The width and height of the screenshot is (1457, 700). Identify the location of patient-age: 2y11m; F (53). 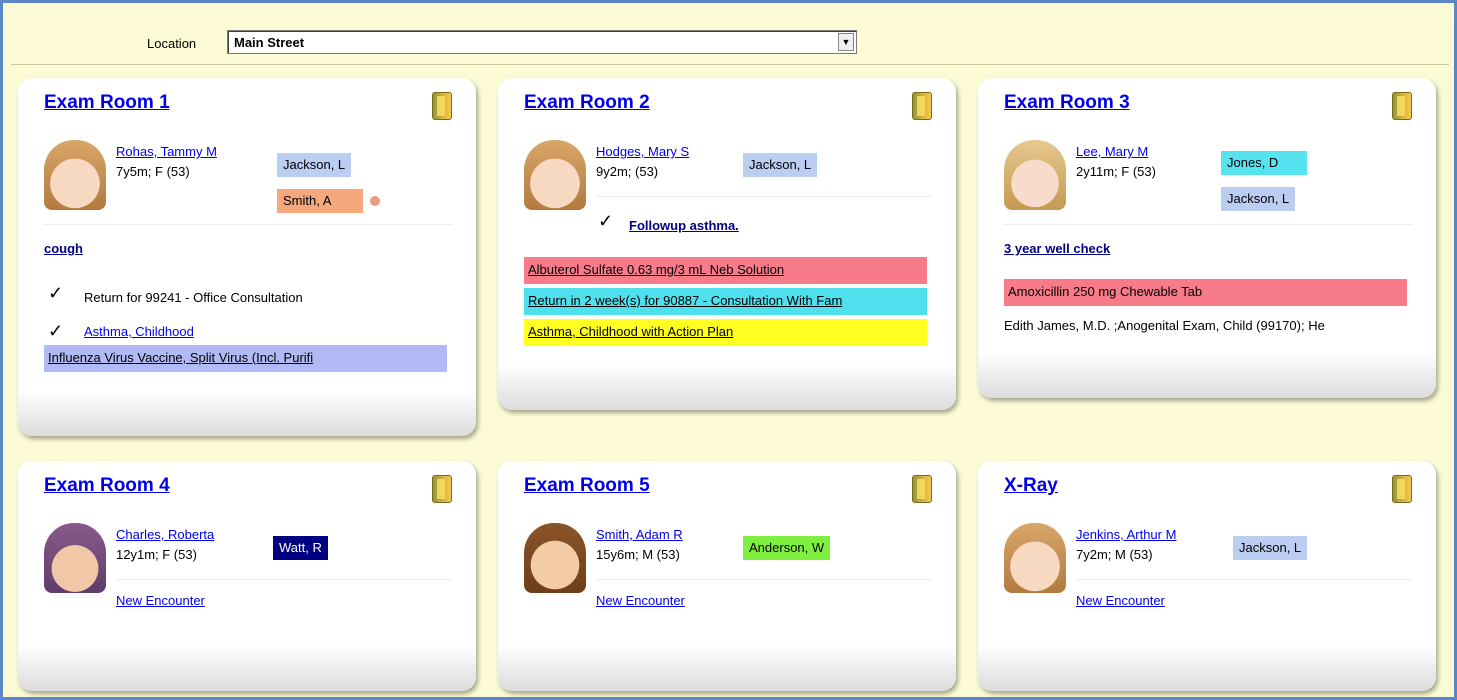
(1116, 171).